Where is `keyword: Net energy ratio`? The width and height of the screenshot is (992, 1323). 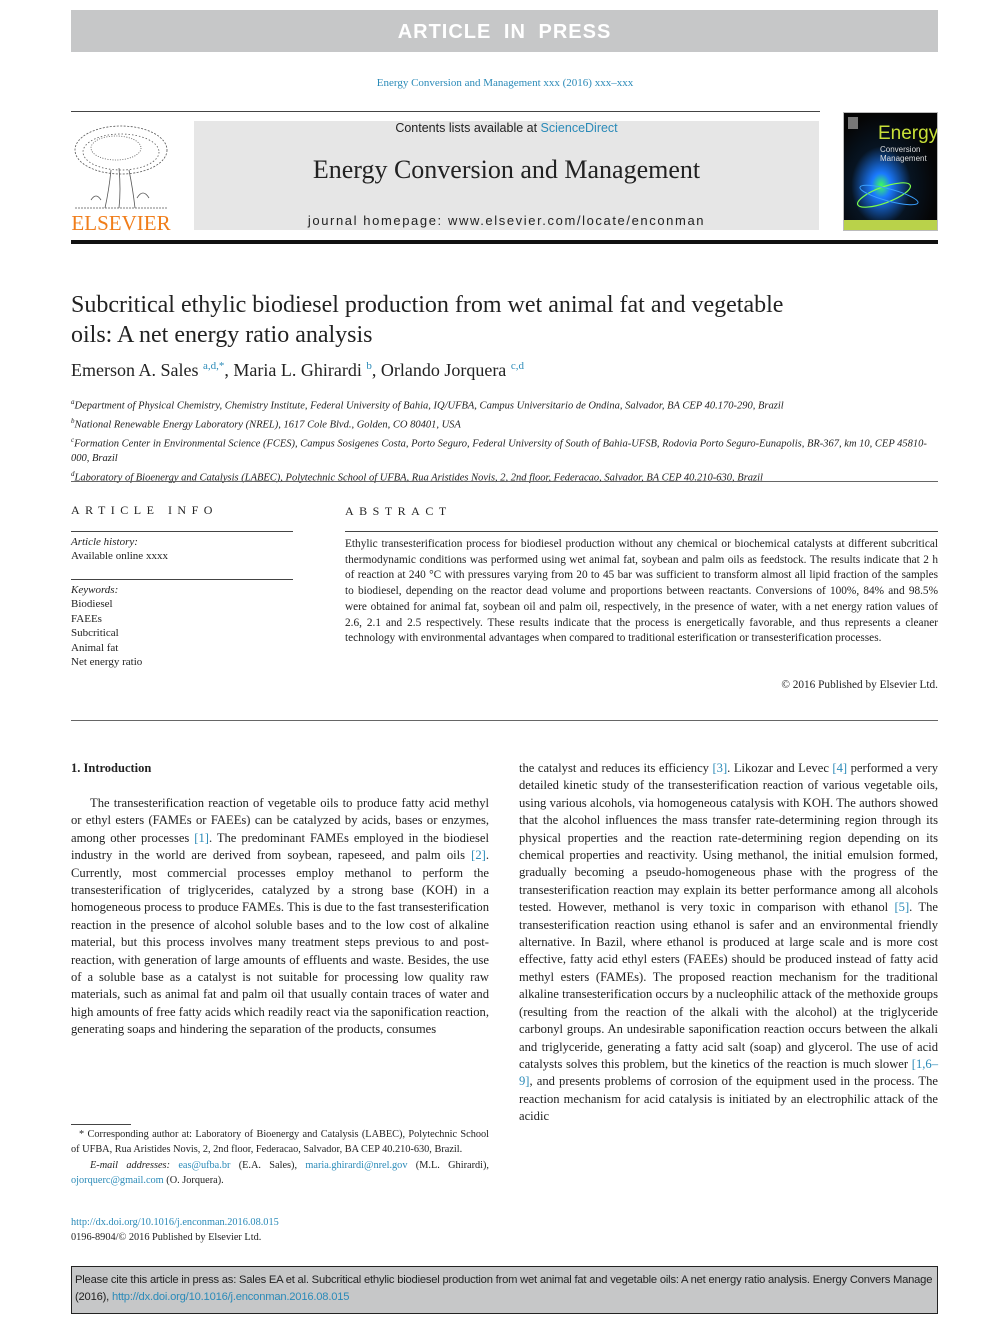 keyword: Net energy ratio is located at coordinates (107, 662).